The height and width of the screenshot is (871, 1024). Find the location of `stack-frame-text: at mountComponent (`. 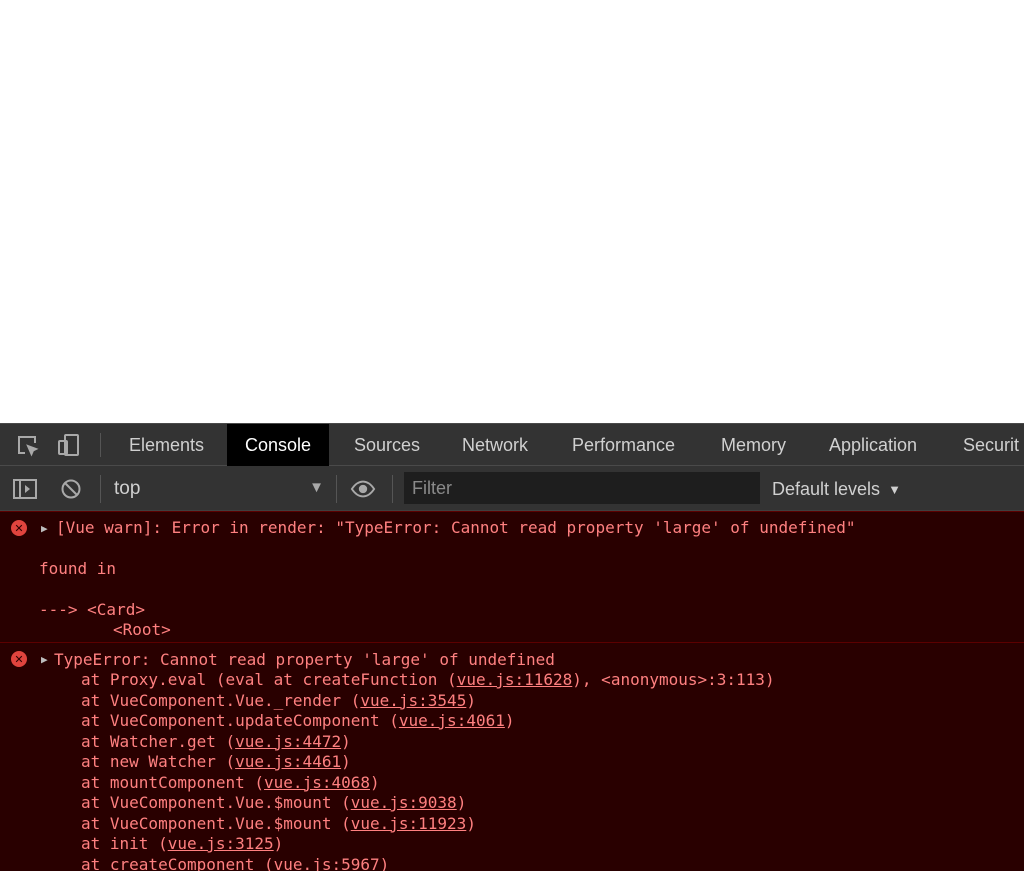

stack-frame-text: at mountComponent ( is located at coordinates (173, 782).